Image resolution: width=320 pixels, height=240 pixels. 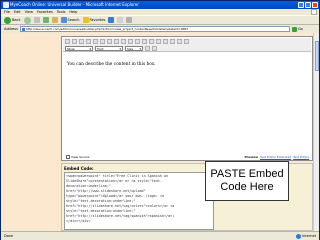 What do you see at coordinates (247, 174) in the screenshot?
I see `callout-line-1: PASTE Embed` at bounding box center [247, 174].